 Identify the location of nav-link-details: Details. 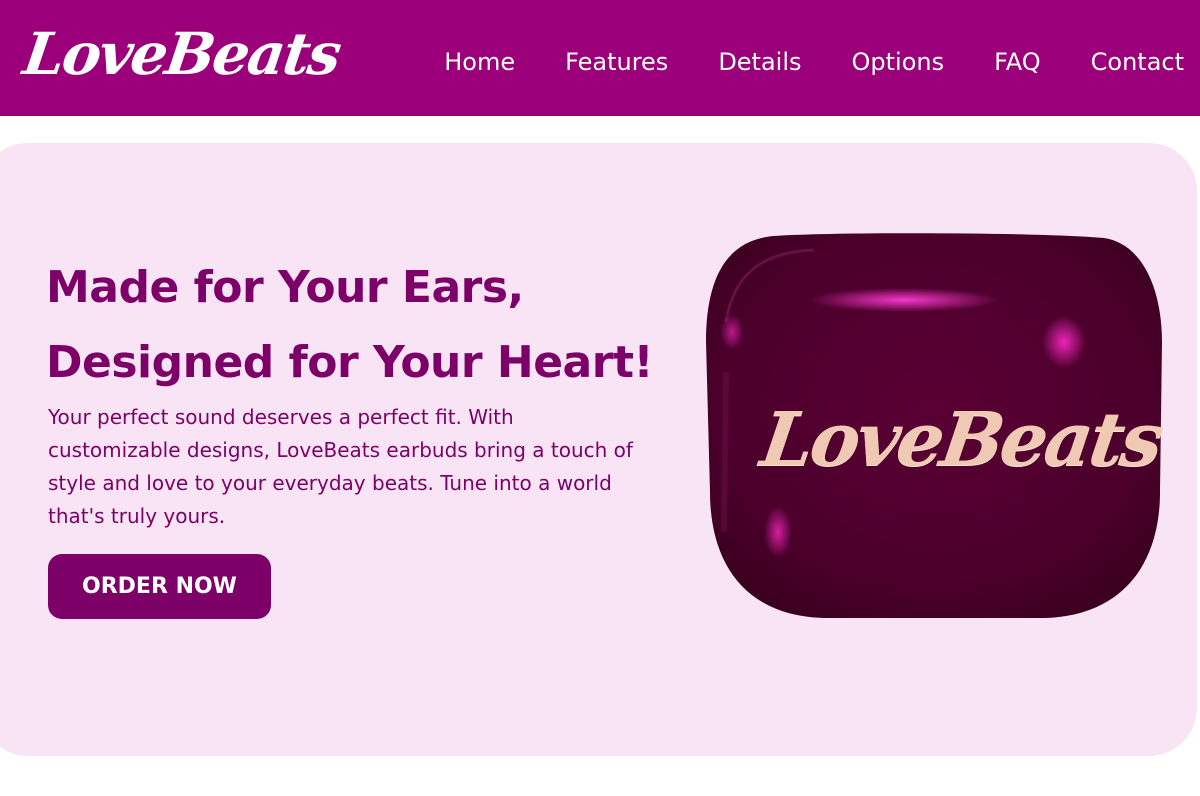
(759, 62).